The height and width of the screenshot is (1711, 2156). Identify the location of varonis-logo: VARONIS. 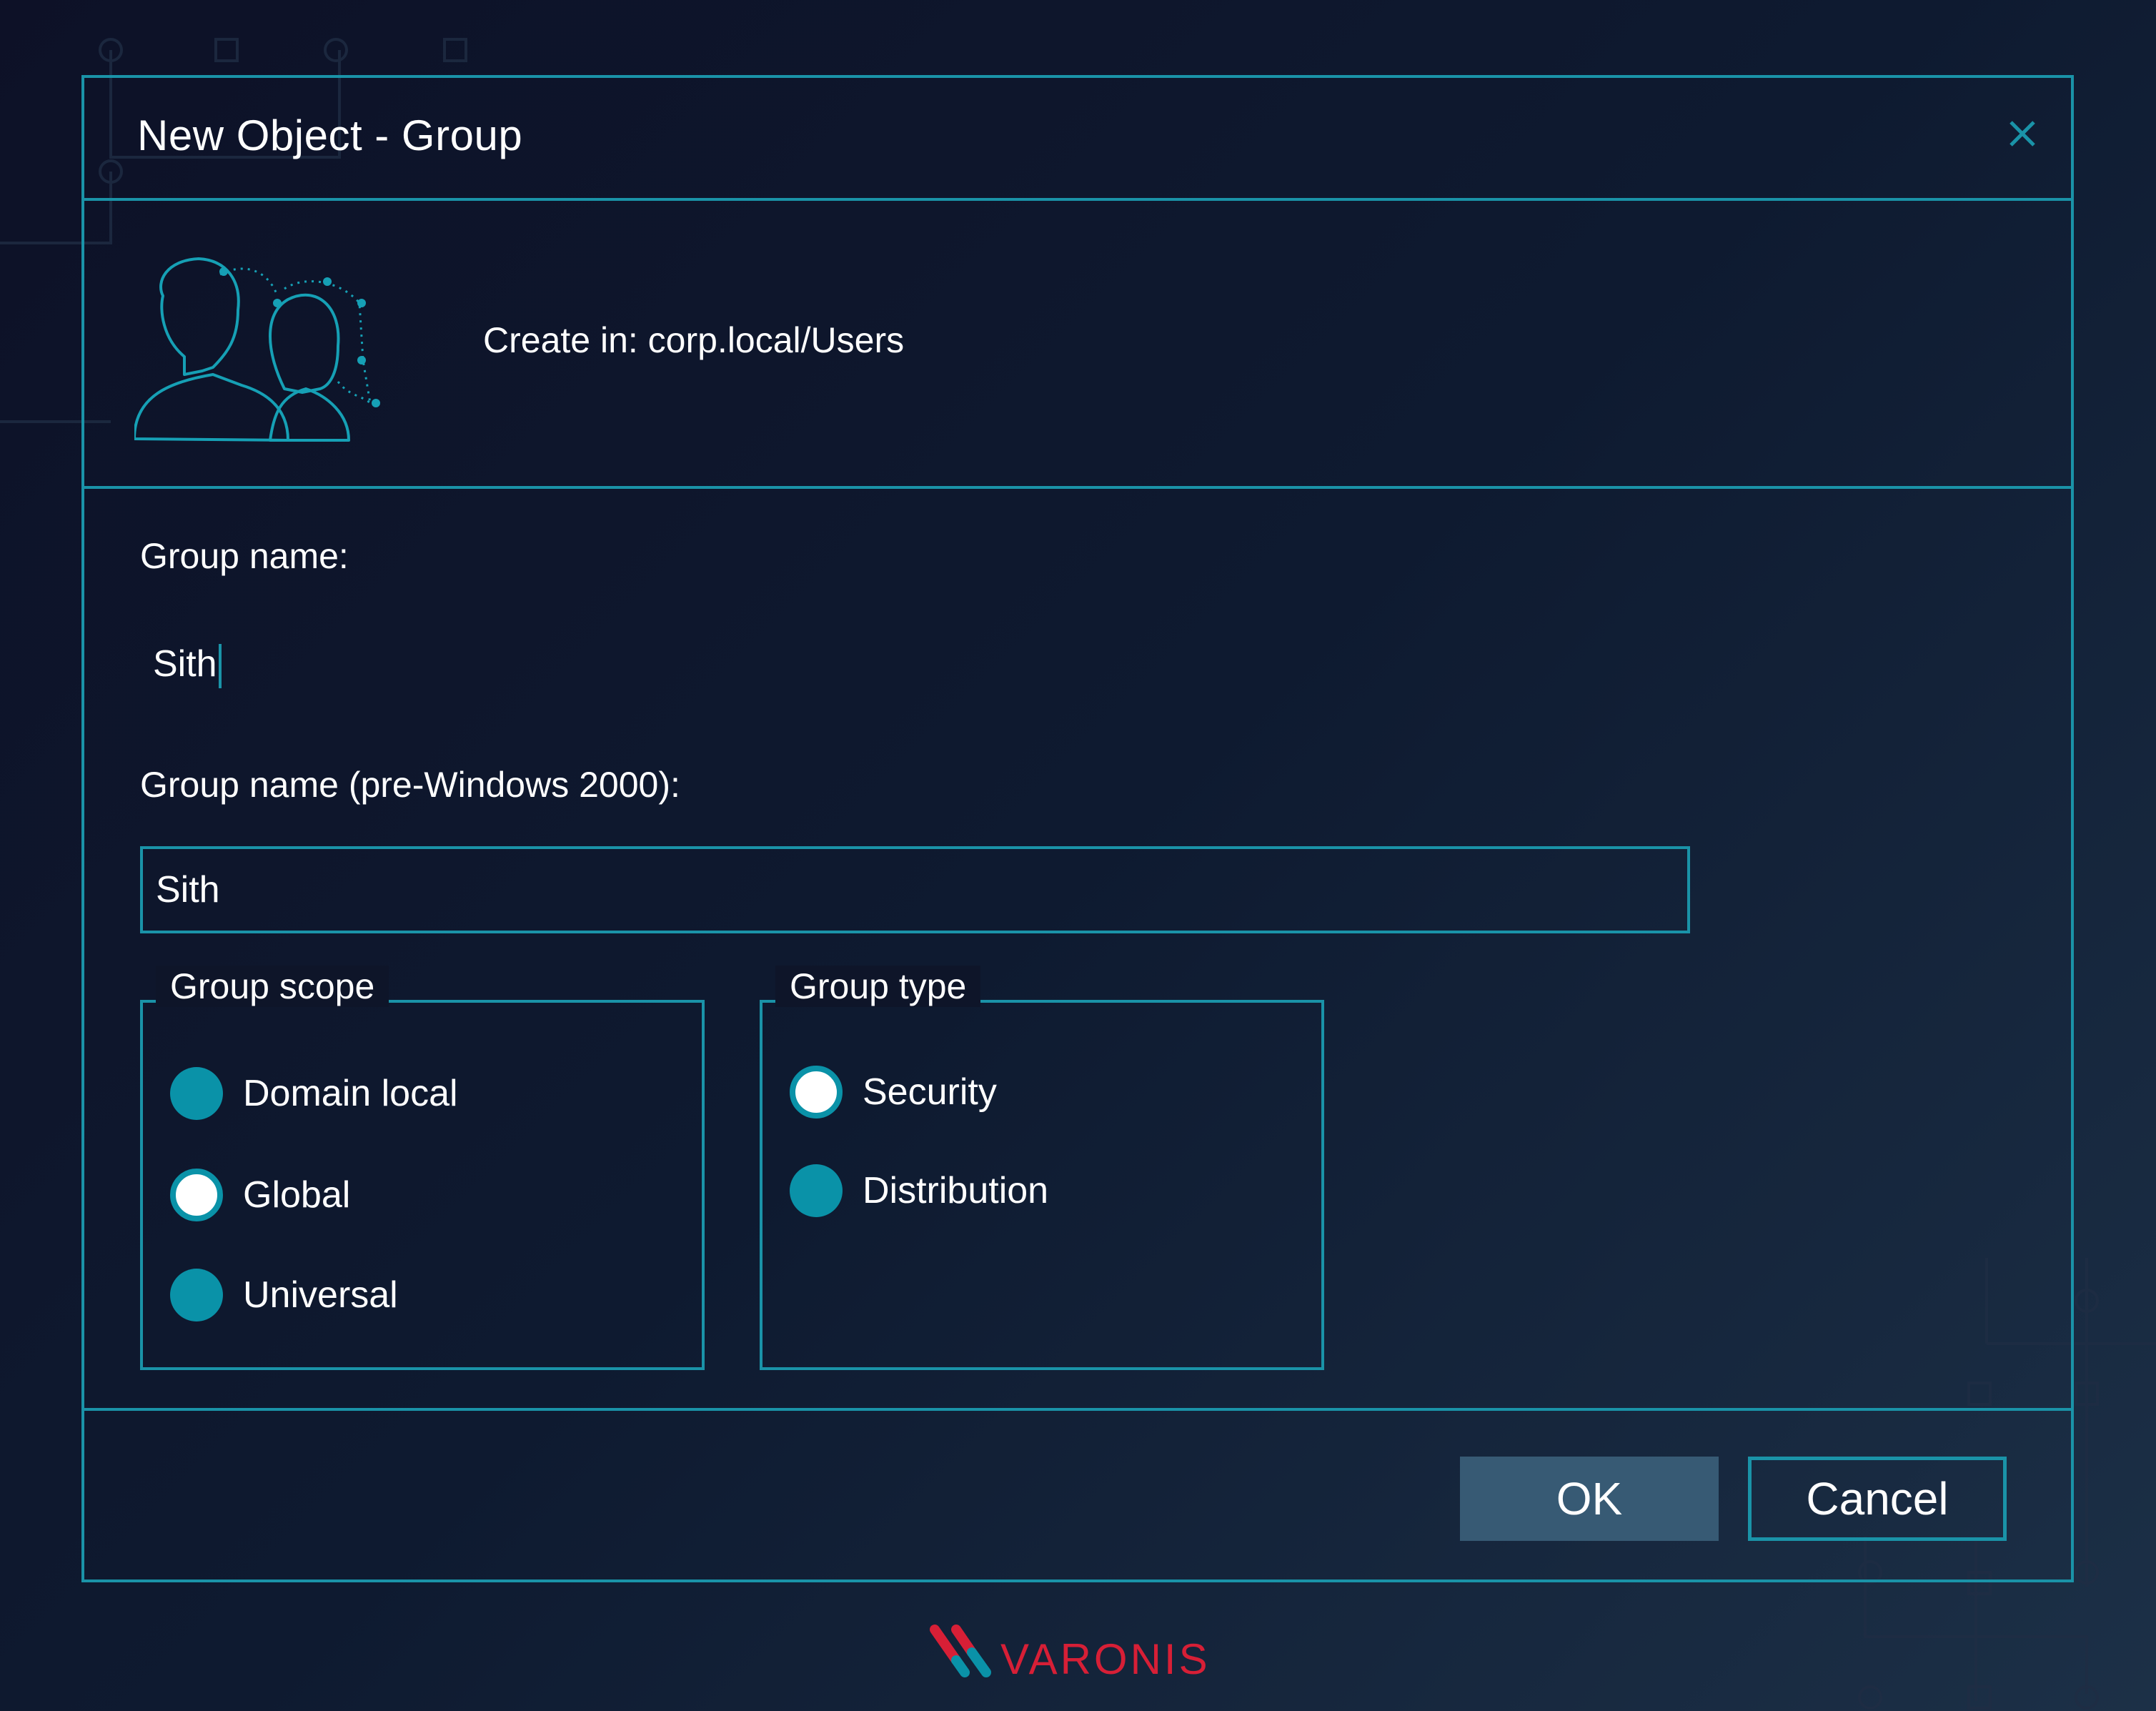
(1070, 1654).